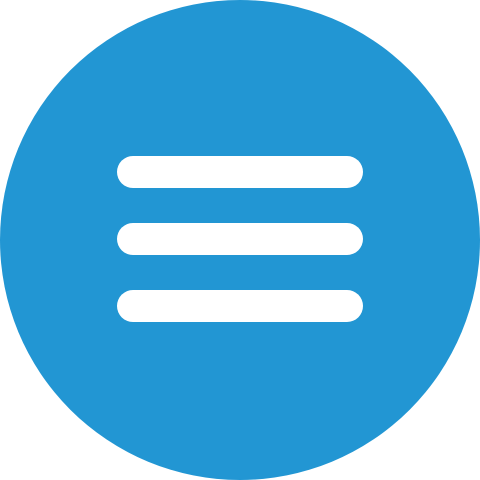 This screenshot has height=480, width=480. I want to click on menu-bar-middle, so click(240, 239).